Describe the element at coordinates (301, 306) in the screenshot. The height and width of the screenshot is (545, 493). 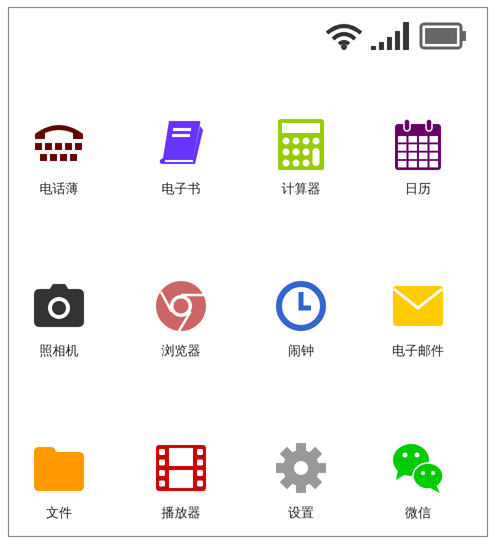
I see `clock-icon` at that location.